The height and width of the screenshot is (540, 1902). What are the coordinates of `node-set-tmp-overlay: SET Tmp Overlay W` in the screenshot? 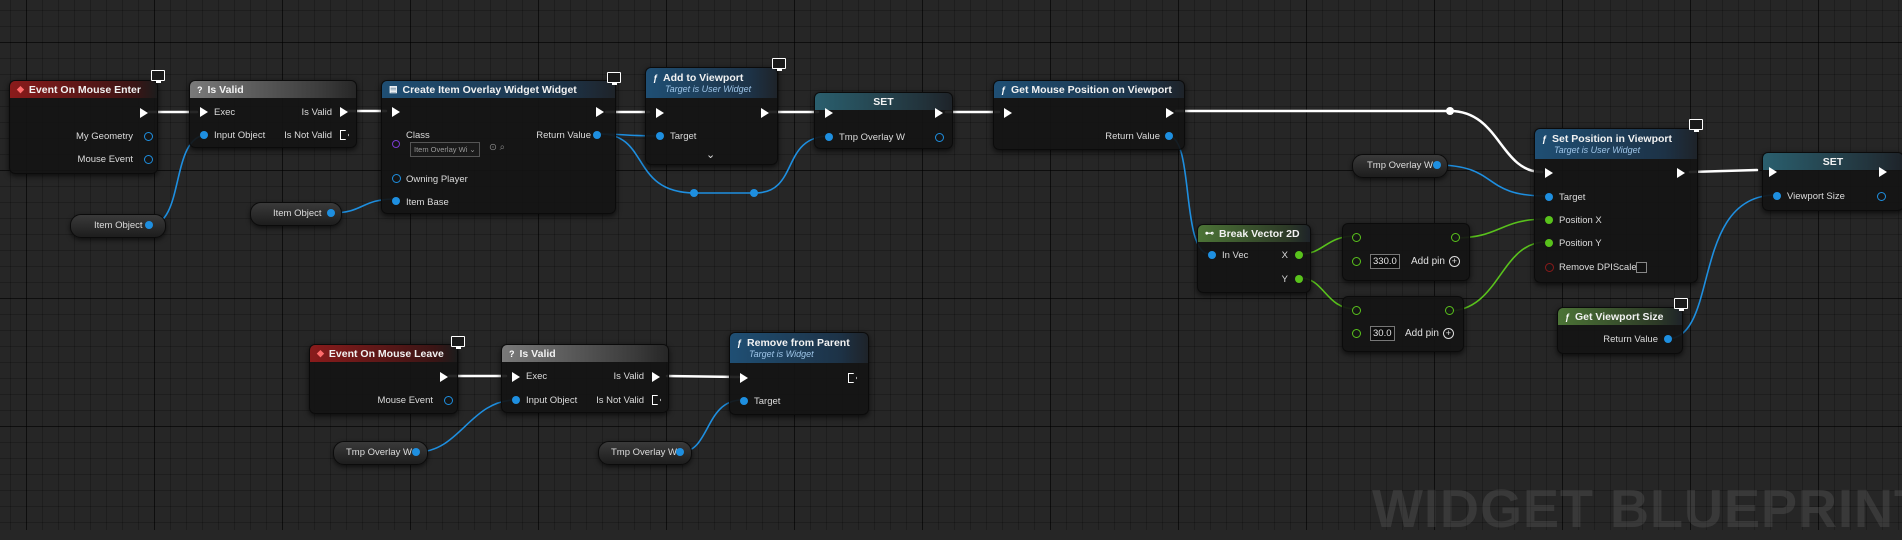 It's located at (883, 120).